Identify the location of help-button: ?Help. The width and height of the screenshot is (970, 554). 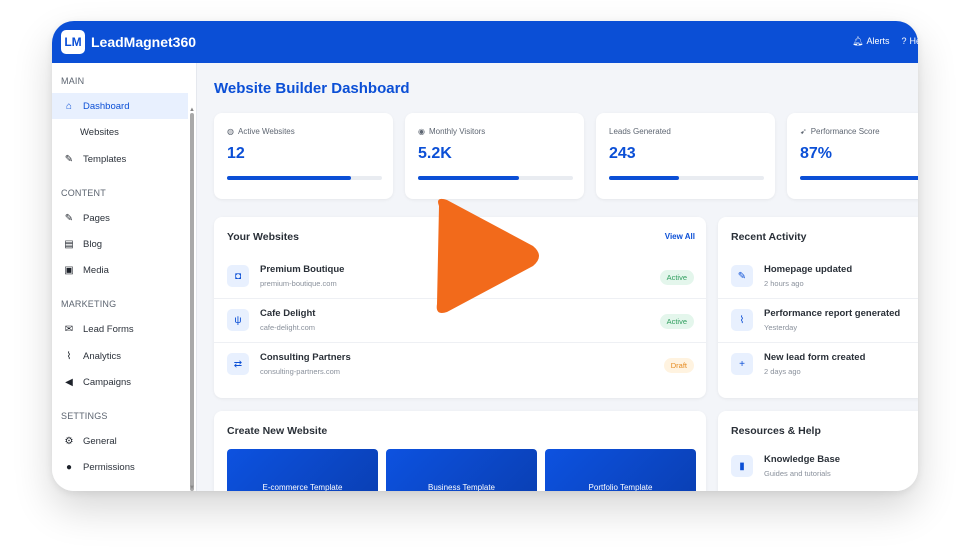
(909, 41).